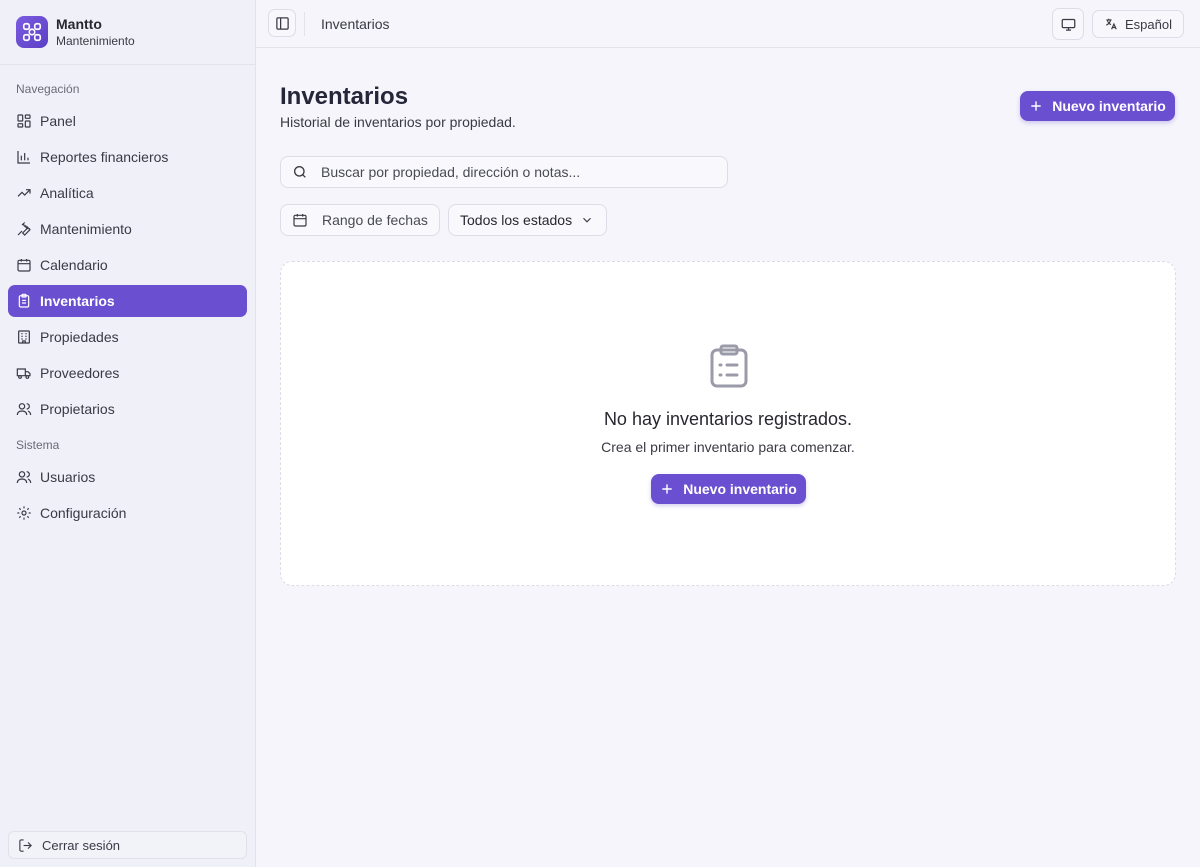  What do you see at coordinates (48, 89) in the screenshot?
I see `section-label-navigation: Navegación` at bounding box center [48, 89].